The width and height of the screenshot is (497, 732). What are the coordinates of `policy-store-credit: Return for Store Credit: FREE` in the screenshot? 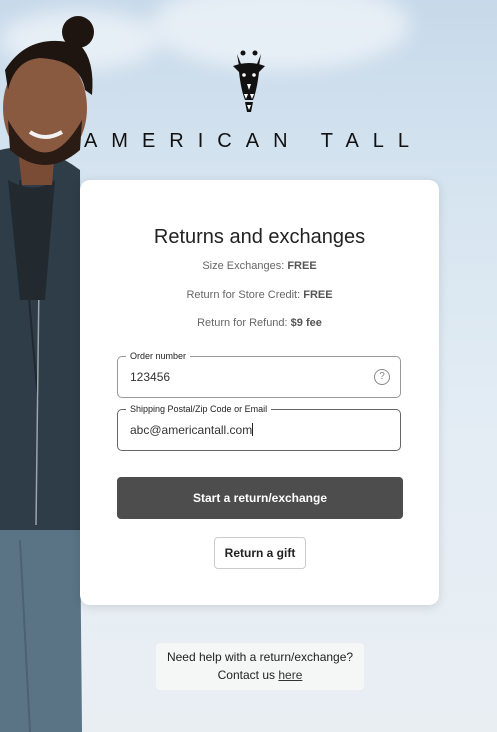 It's located at (259, 295).